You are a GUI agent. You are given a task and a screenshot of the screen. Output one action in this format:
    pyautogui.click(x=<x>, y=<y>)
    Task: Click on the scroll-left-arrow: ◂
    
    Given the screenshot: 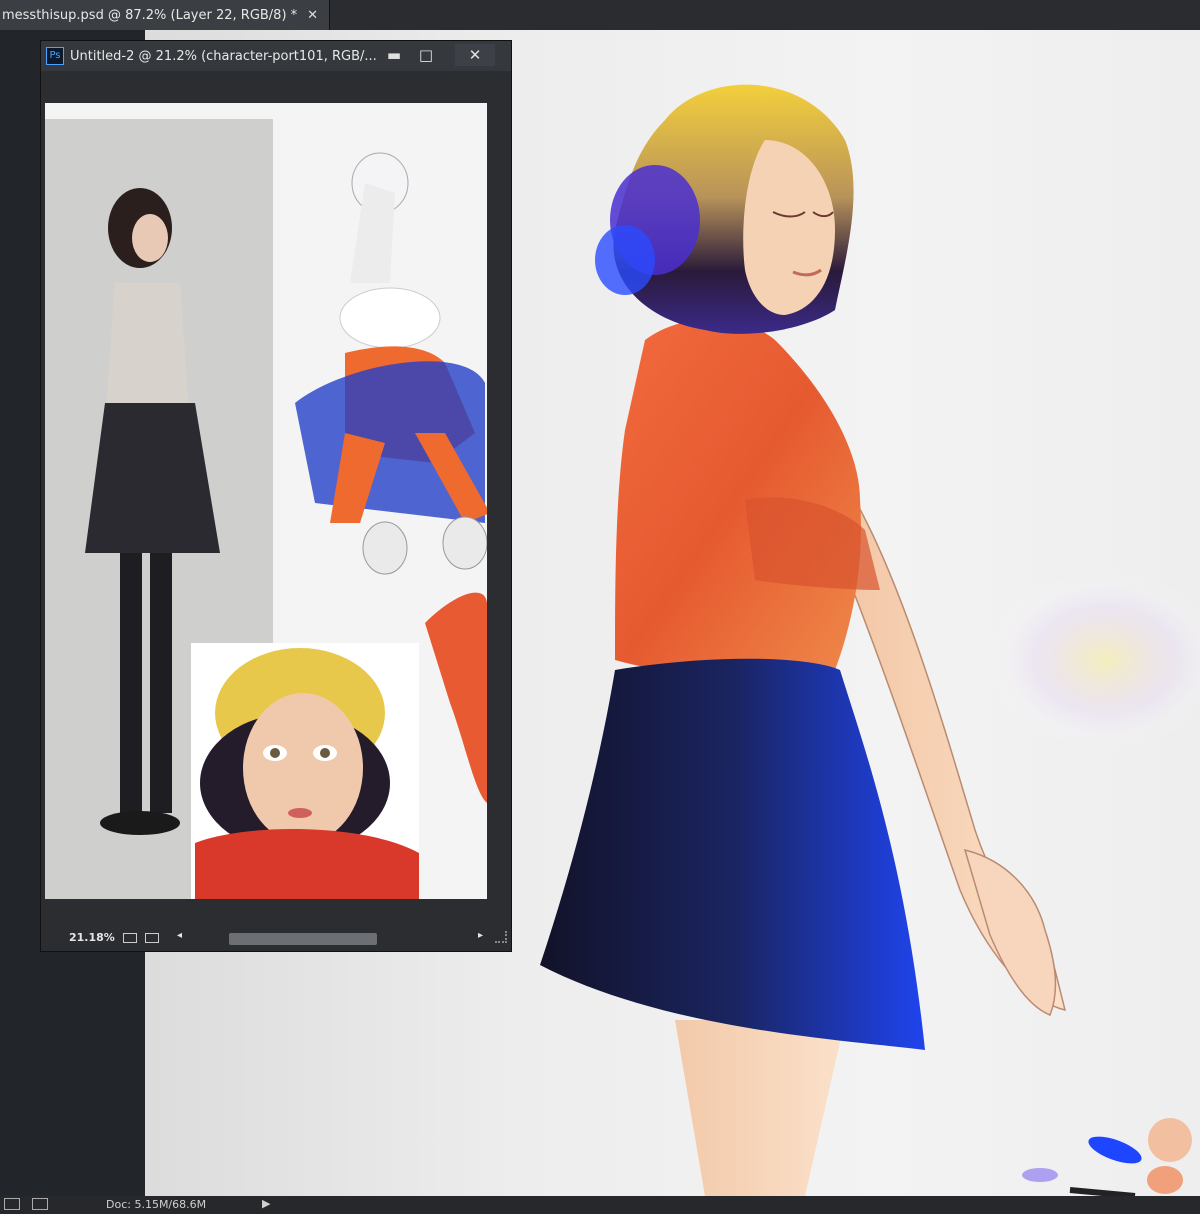 What is the action you would take?
    pyautogui.click(x=179, y=935)
    